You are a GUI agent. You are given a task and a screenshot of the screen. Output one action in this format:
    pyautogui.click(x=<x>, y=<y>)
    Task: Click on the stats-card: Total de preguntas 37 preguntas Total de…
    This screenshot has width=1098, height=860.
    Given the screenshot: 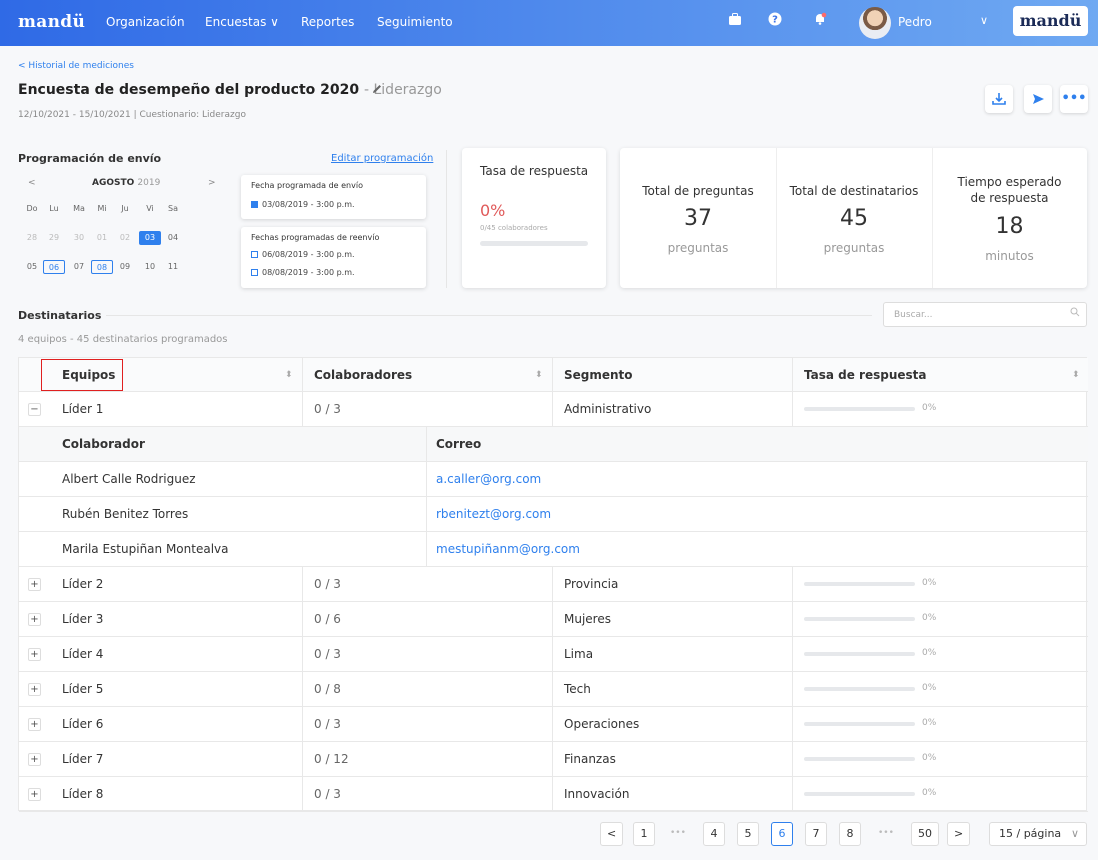 What is the action you would take?
    pyautogui.click(x=853, y=218)
    